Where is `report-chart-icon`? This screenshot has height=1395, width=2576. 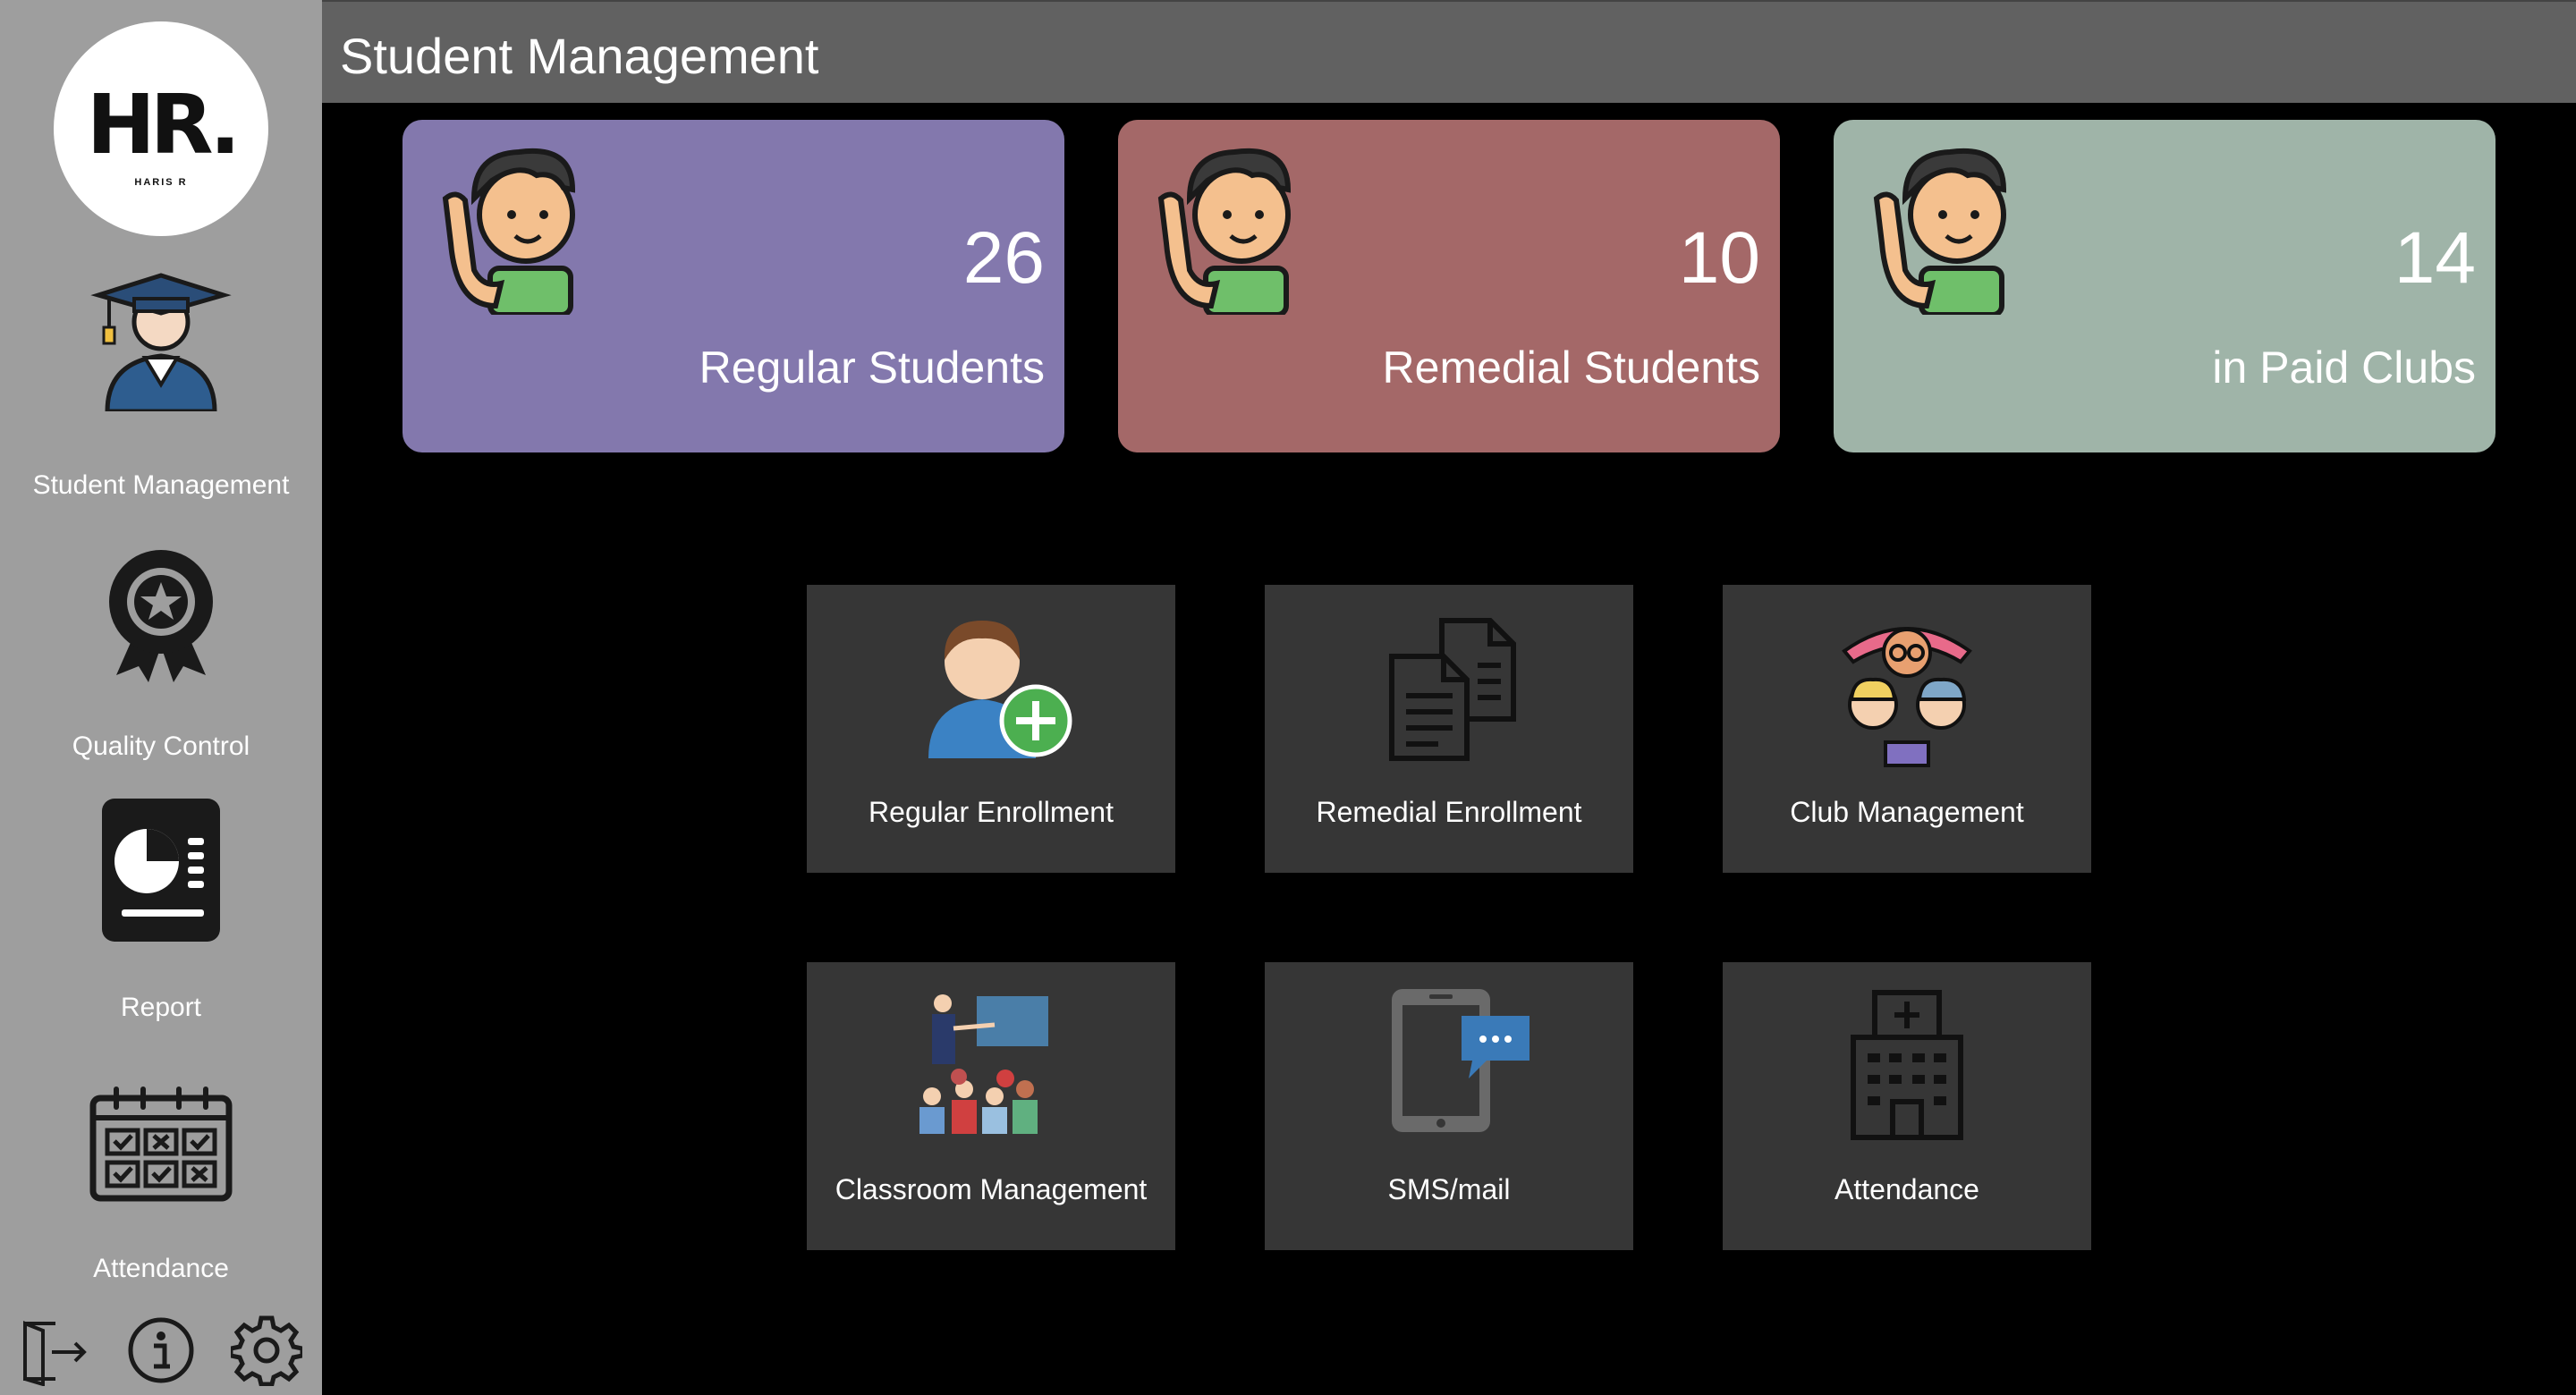 report-chart-icon is located at coordinates (161, 870).